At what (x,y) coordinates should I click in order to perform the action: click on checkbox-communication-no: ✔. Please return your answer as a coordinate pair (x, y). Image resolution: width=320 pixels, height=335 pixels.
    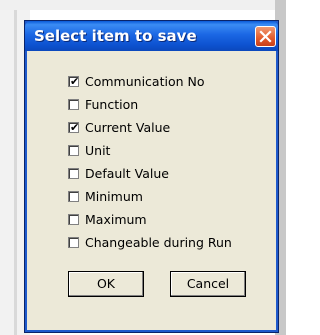
    Looking at the image, I should click on (73, 81).